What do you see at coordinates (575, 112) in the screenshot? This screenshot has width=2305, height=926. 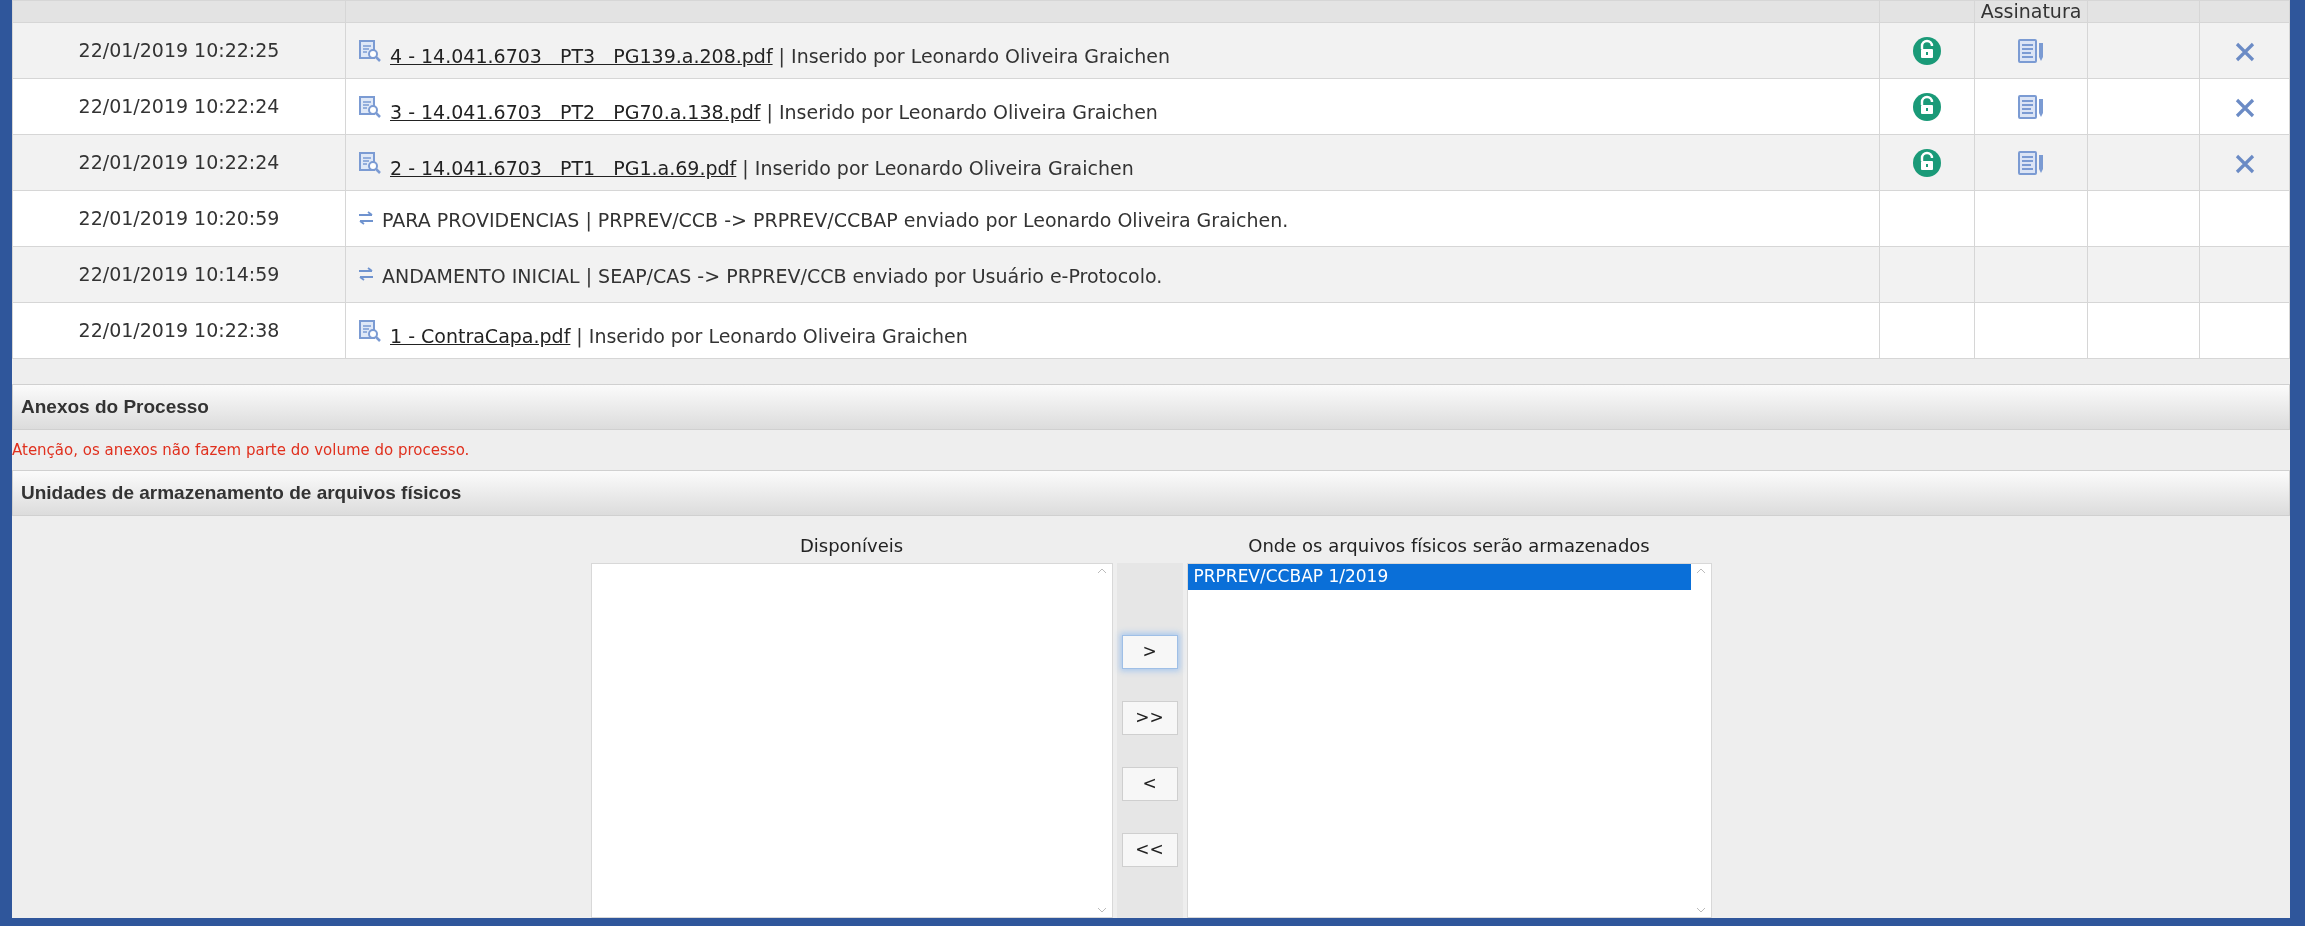 I see `document-link: 3 - 14.041.6703 PT2 PG70.a.138.pdf` at bounding box center [575, 112].